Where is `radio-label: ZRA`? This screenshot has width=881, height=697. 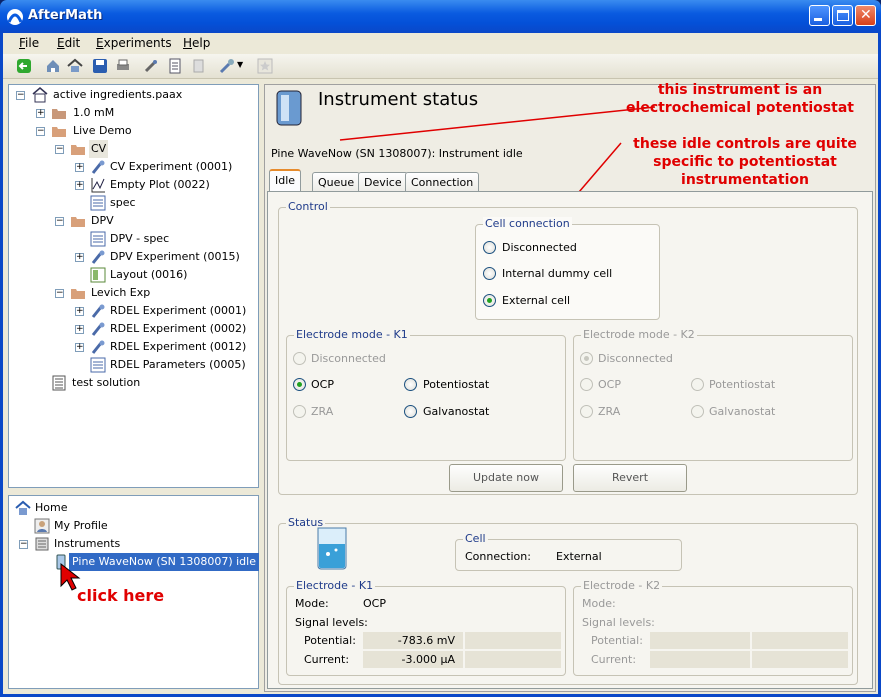 radio-label: ZRA is located at coordinates (609, 411).